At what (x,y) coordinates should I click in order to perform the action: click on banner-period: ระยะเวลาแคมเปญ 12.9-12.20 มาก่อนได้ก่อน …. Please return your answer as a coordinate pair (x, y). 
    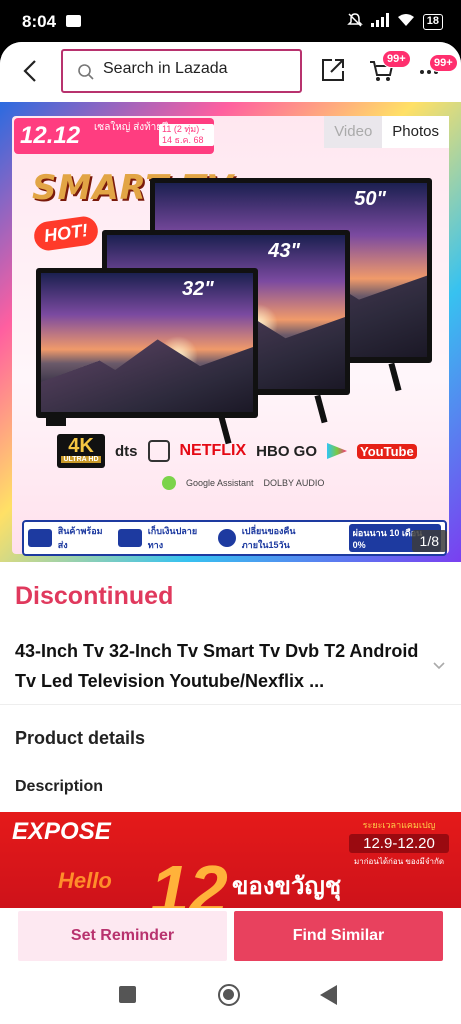
    Looking at the image, I should click on (399, 843).